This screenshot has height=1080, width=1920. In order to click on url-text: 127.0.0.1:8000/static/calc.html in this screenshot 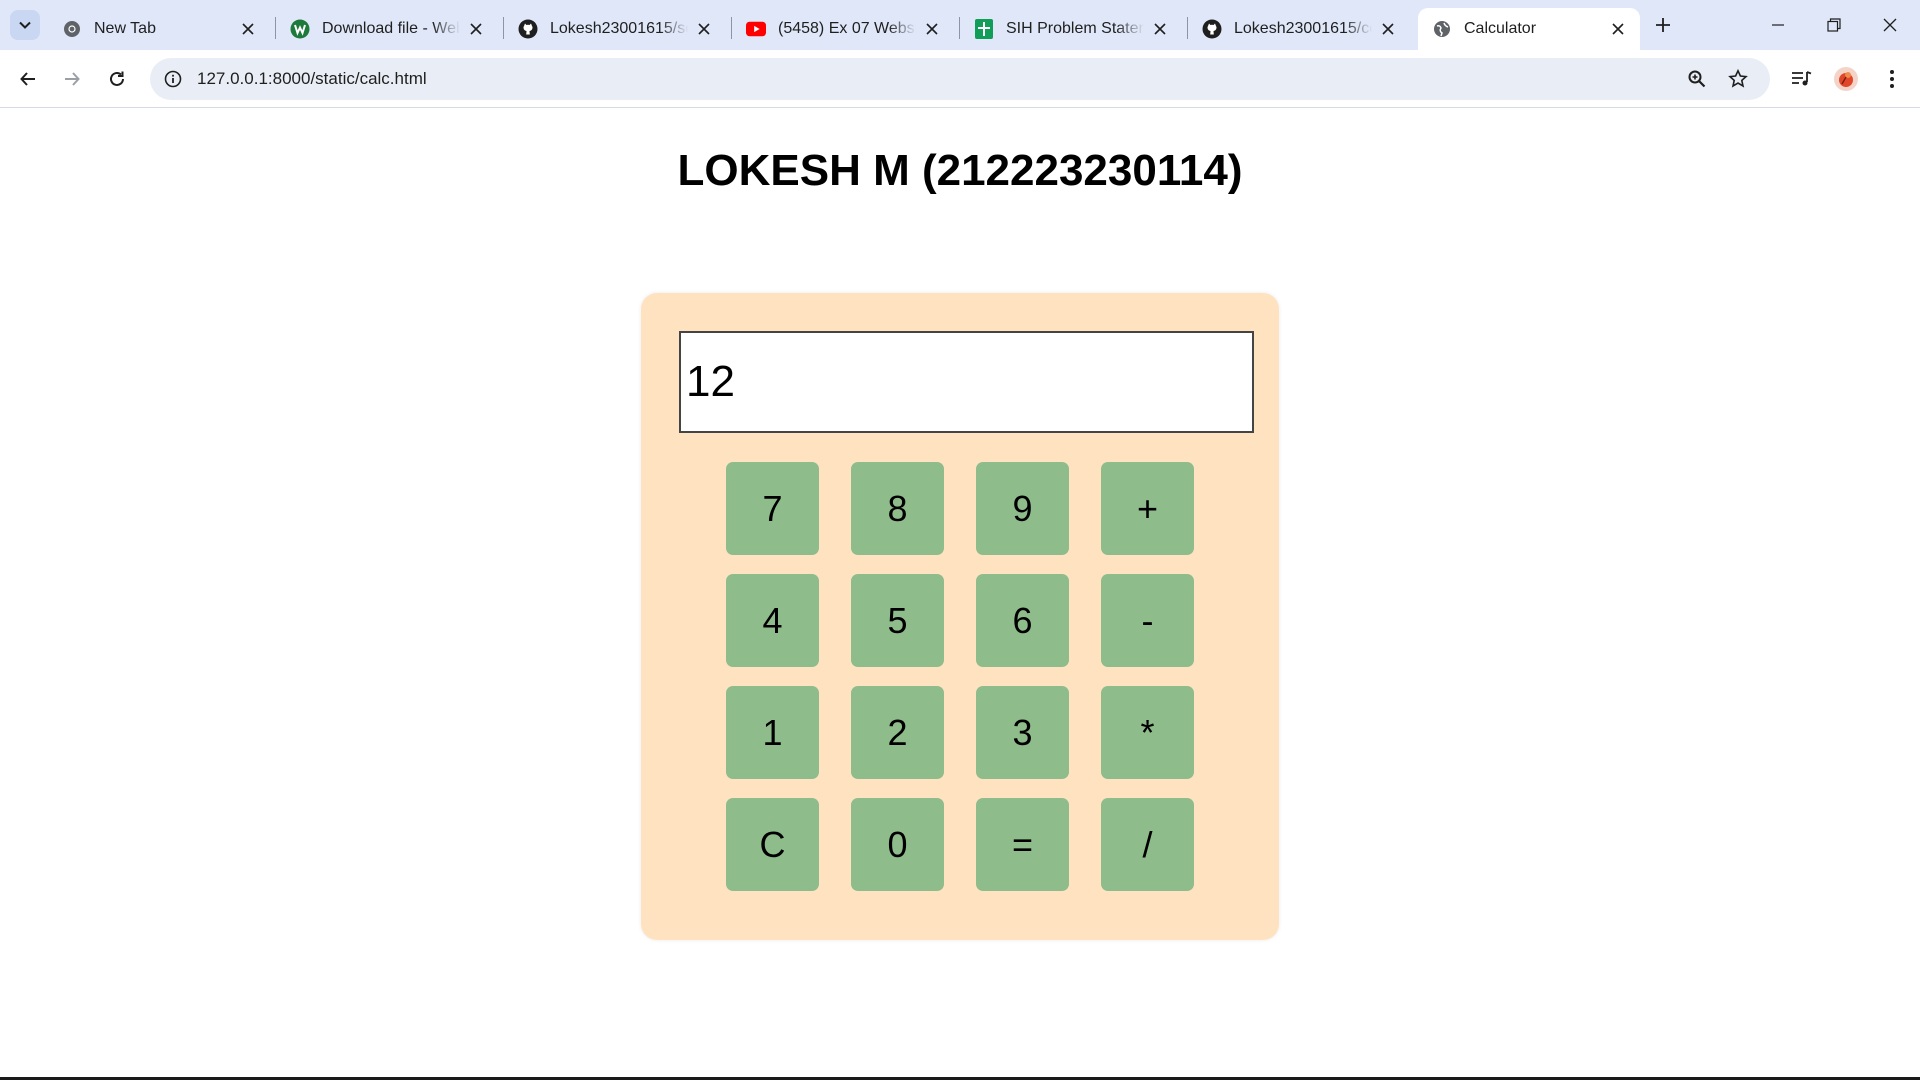, I will do `click(312, 79)`.